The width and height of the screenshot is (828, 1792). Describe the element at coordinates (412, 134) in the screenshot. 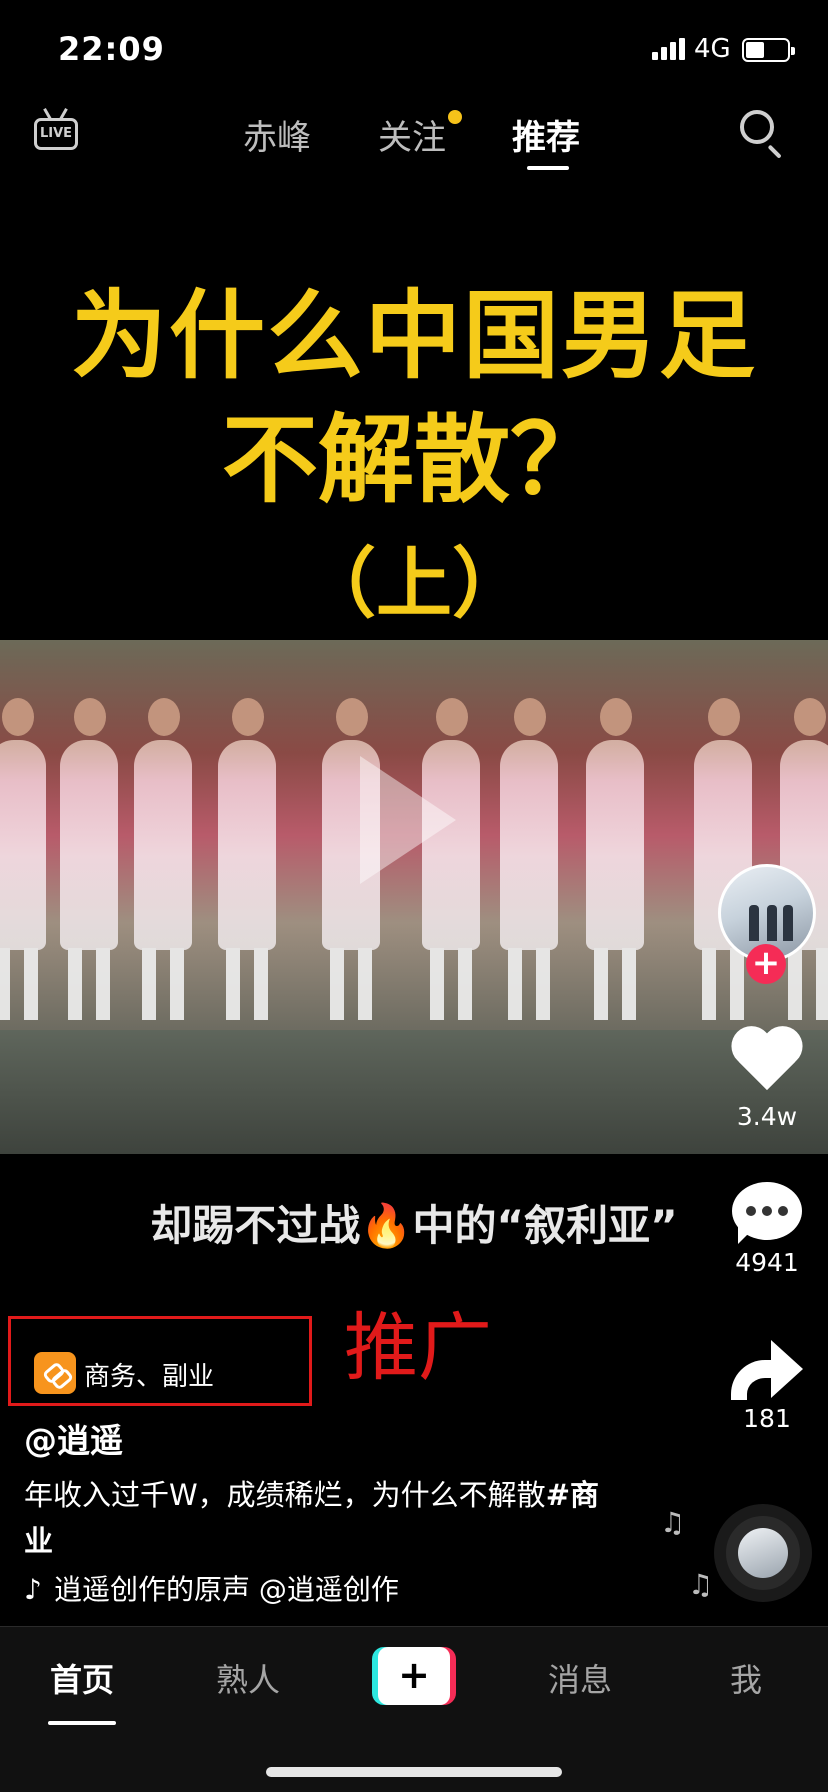

I see `tab-following: 关注` at that location.